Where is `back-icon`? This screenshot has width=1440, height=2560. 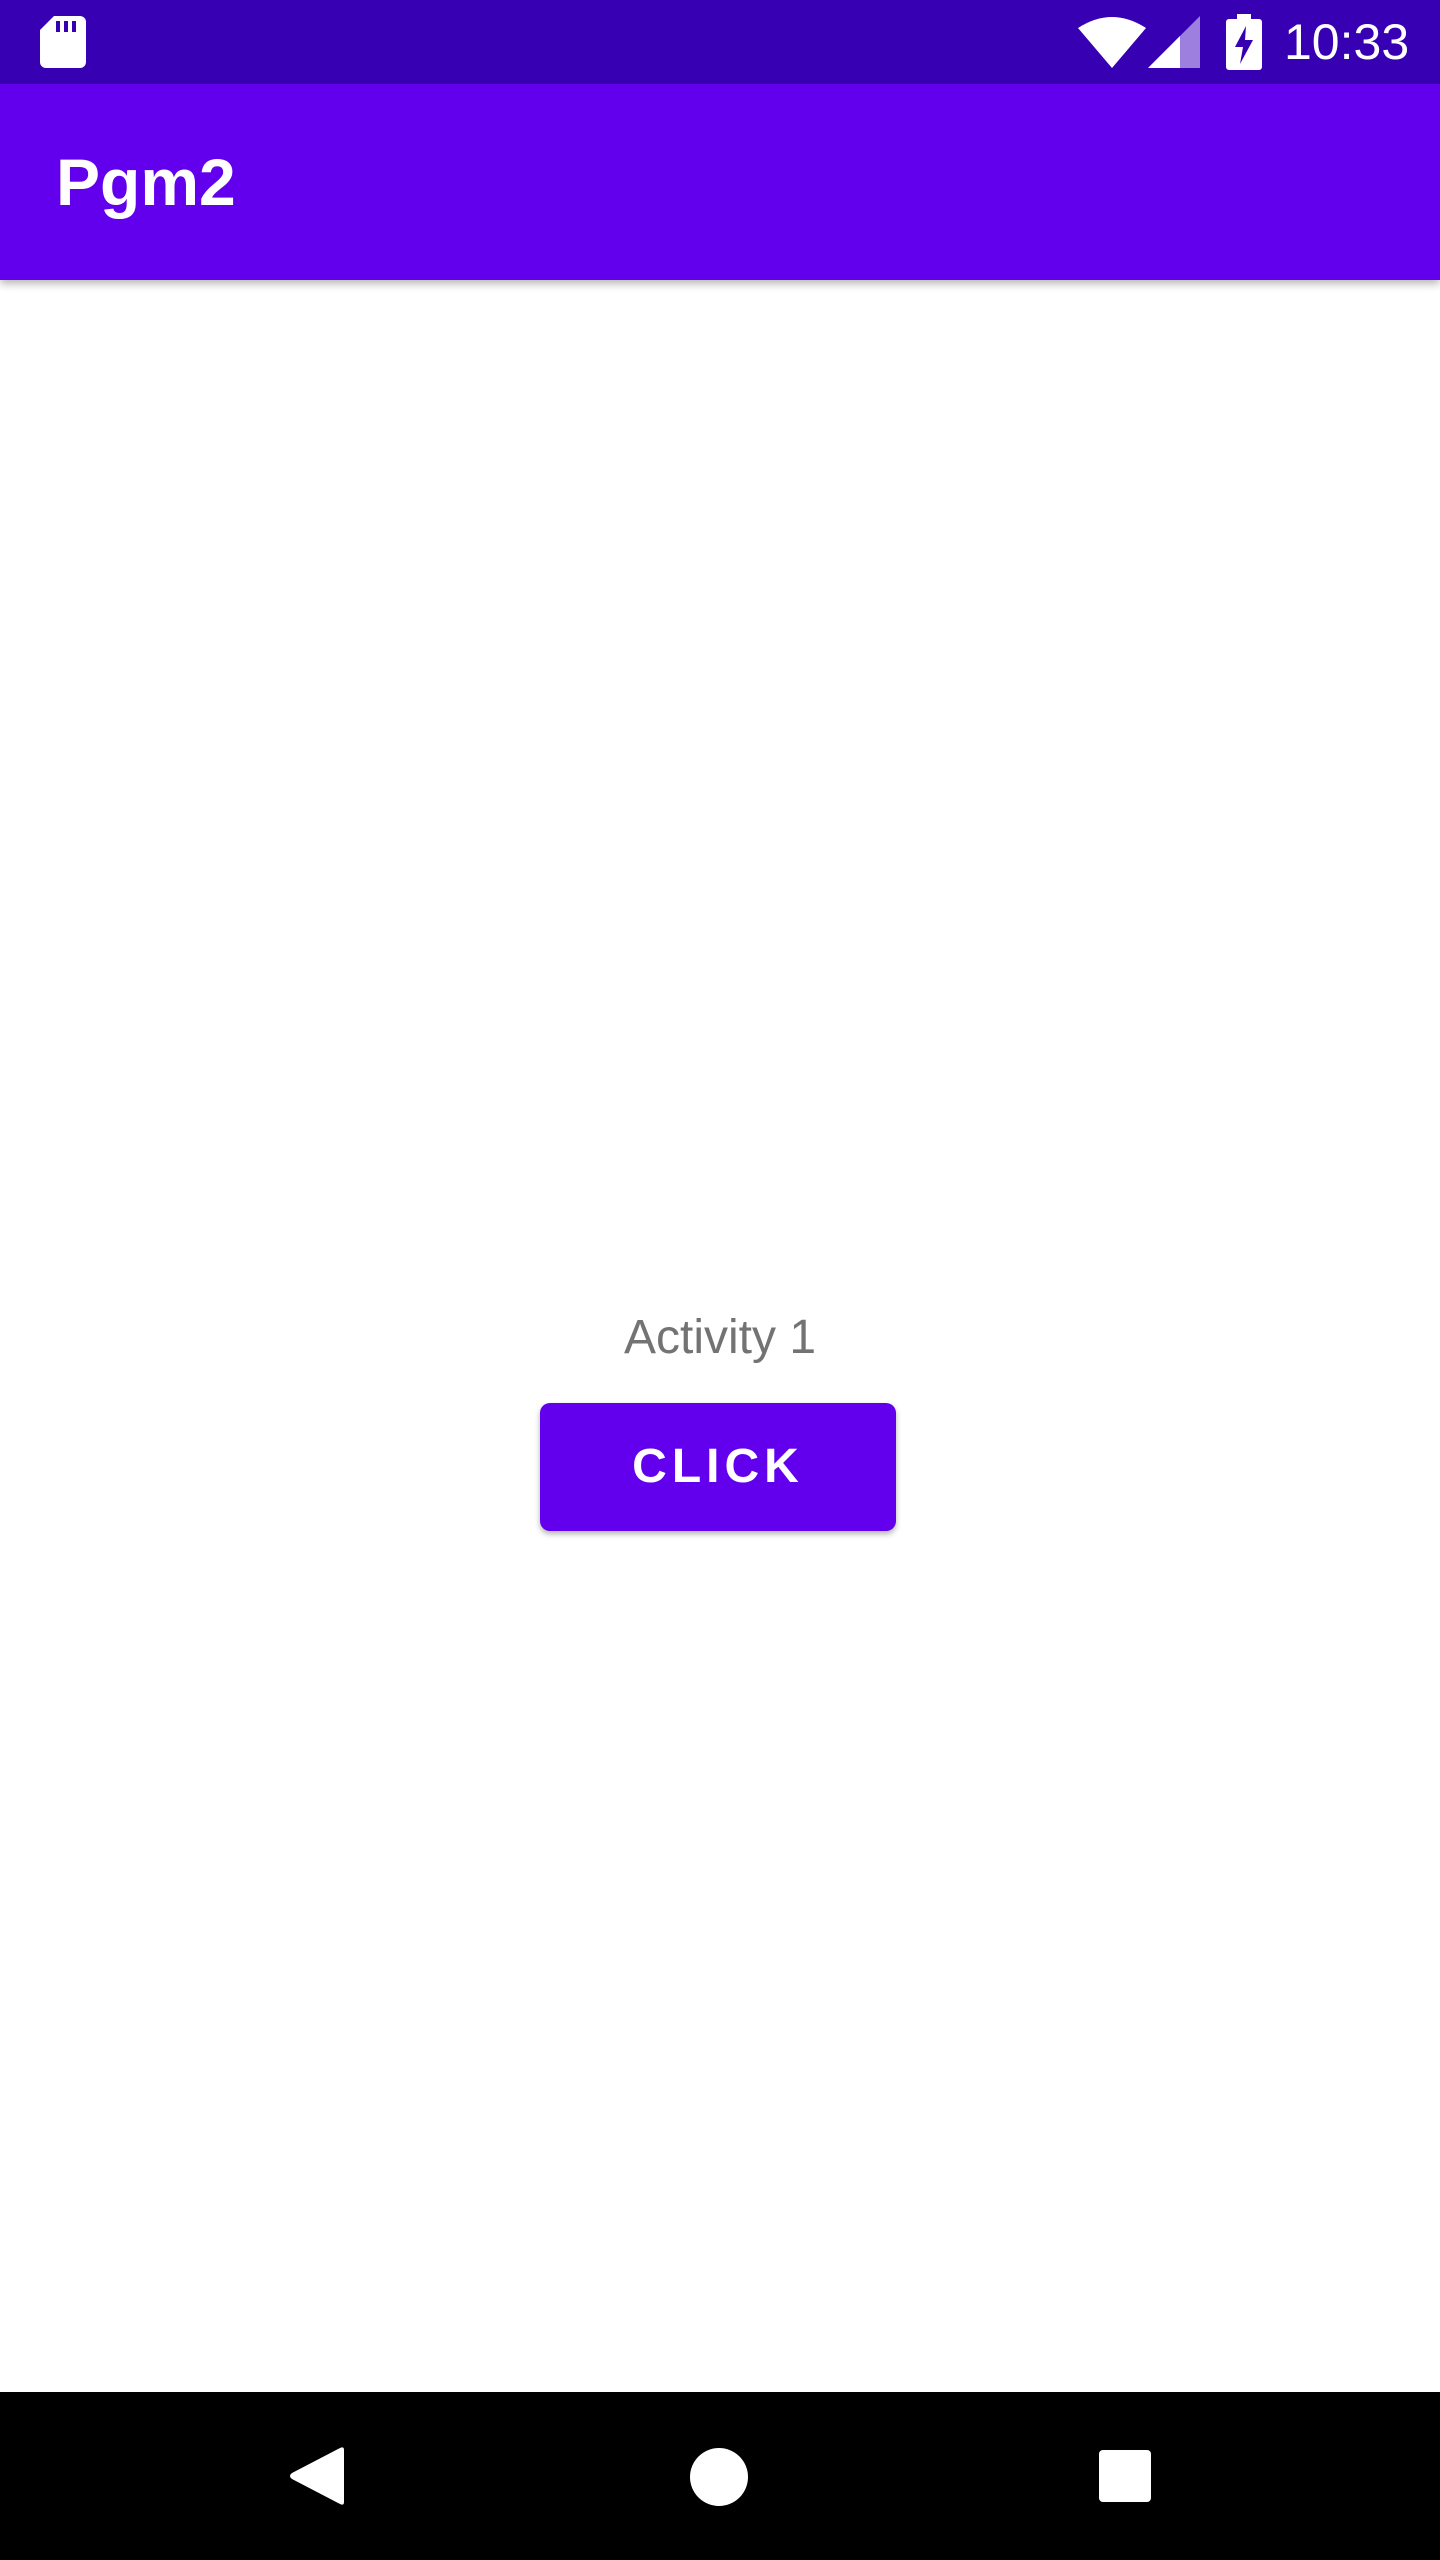
back-icon is located at coordinates (316, 2476).